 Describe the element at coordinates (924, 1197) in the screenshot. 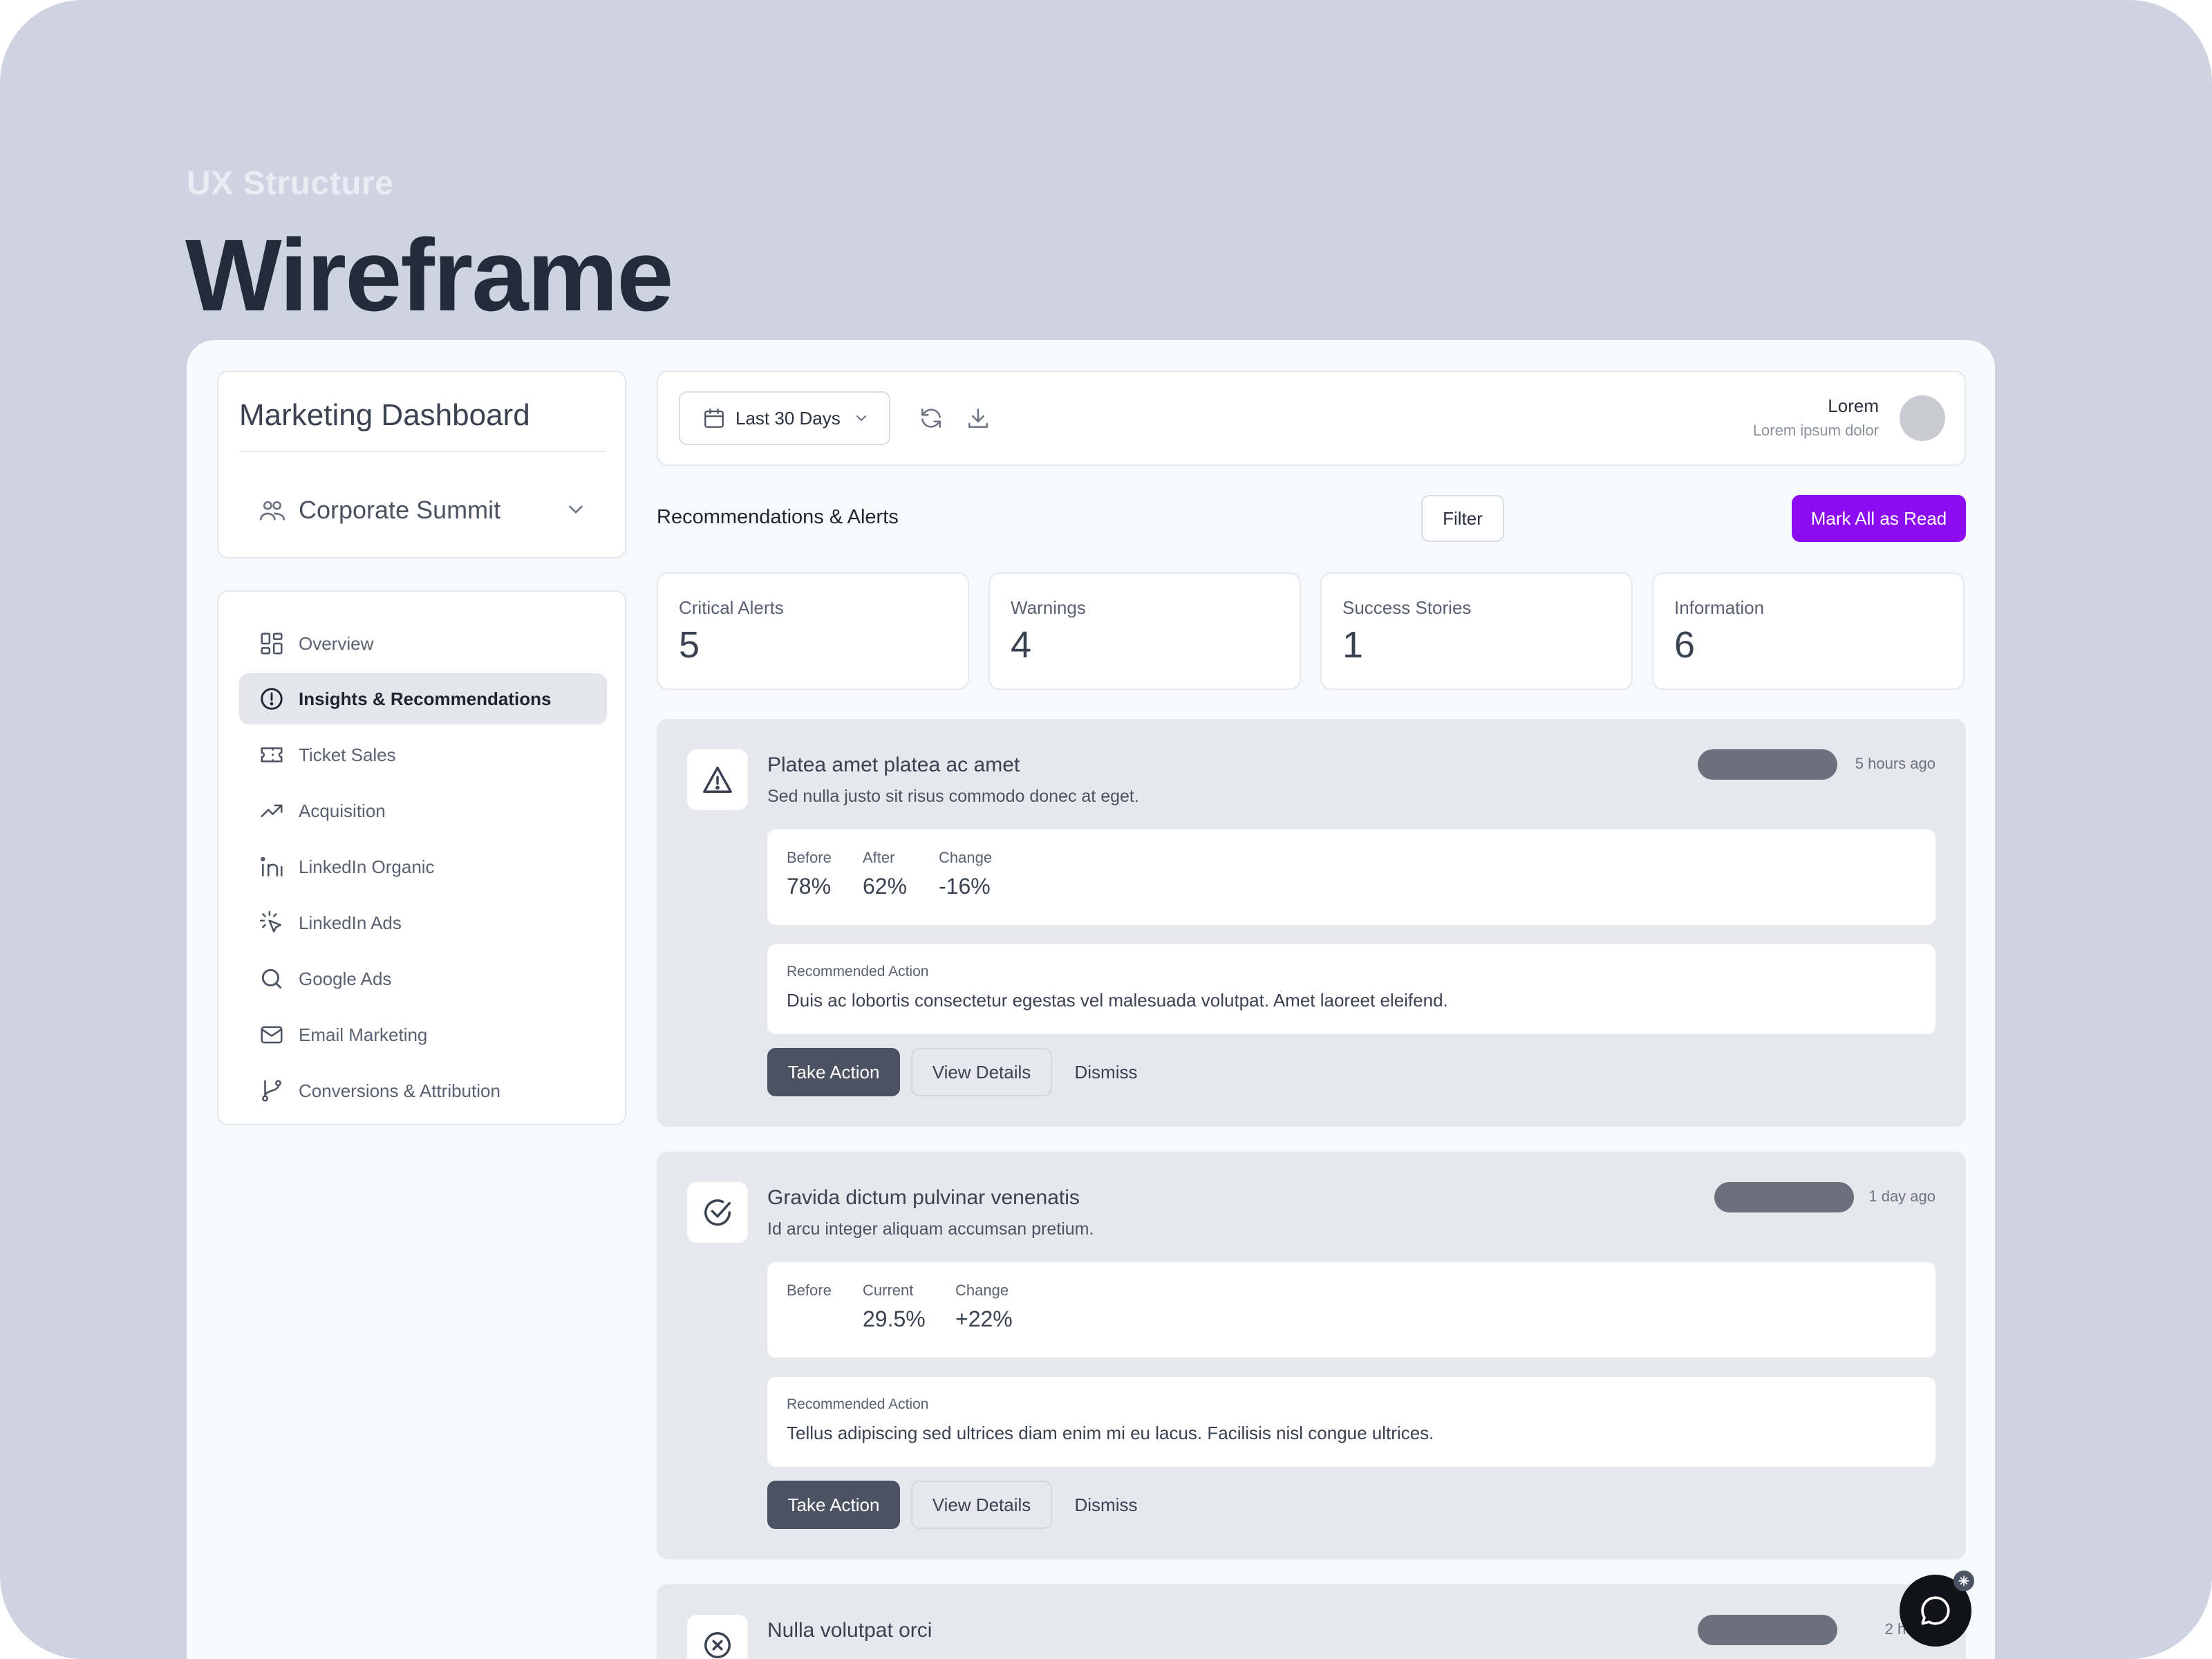

I see `alert-title: Gravida dictum pulvinar venenatis` at that location.